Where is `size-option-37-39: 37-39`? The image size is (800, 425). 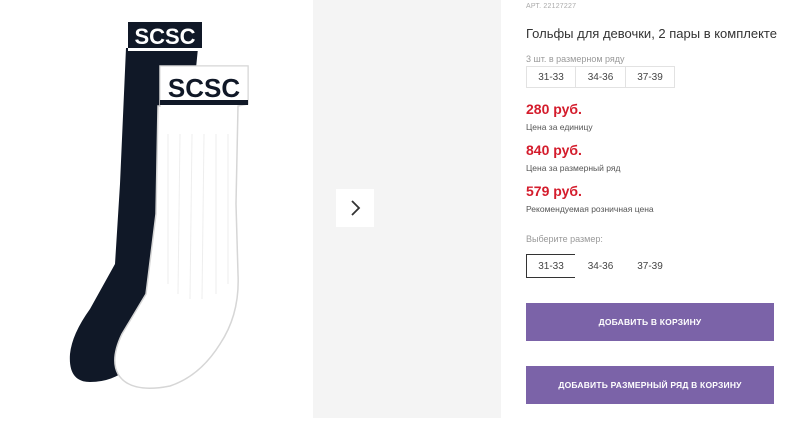 size-option-37-39: 37-39 is located at coordinates (650, 266).